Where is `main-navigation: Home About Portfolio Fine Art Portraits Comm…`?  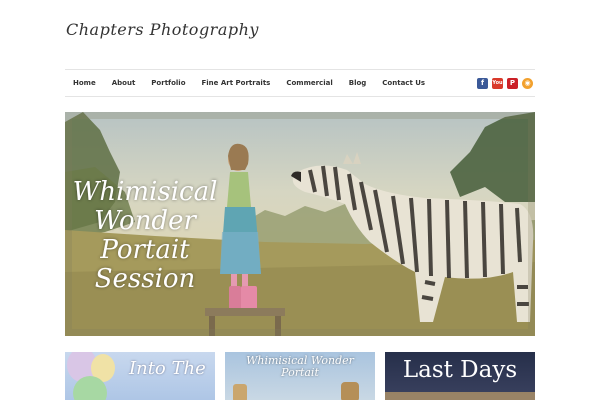
main-navigation: Home About Portfolio Fine Art Portraits Comm… is located at coordinates (300, 83).